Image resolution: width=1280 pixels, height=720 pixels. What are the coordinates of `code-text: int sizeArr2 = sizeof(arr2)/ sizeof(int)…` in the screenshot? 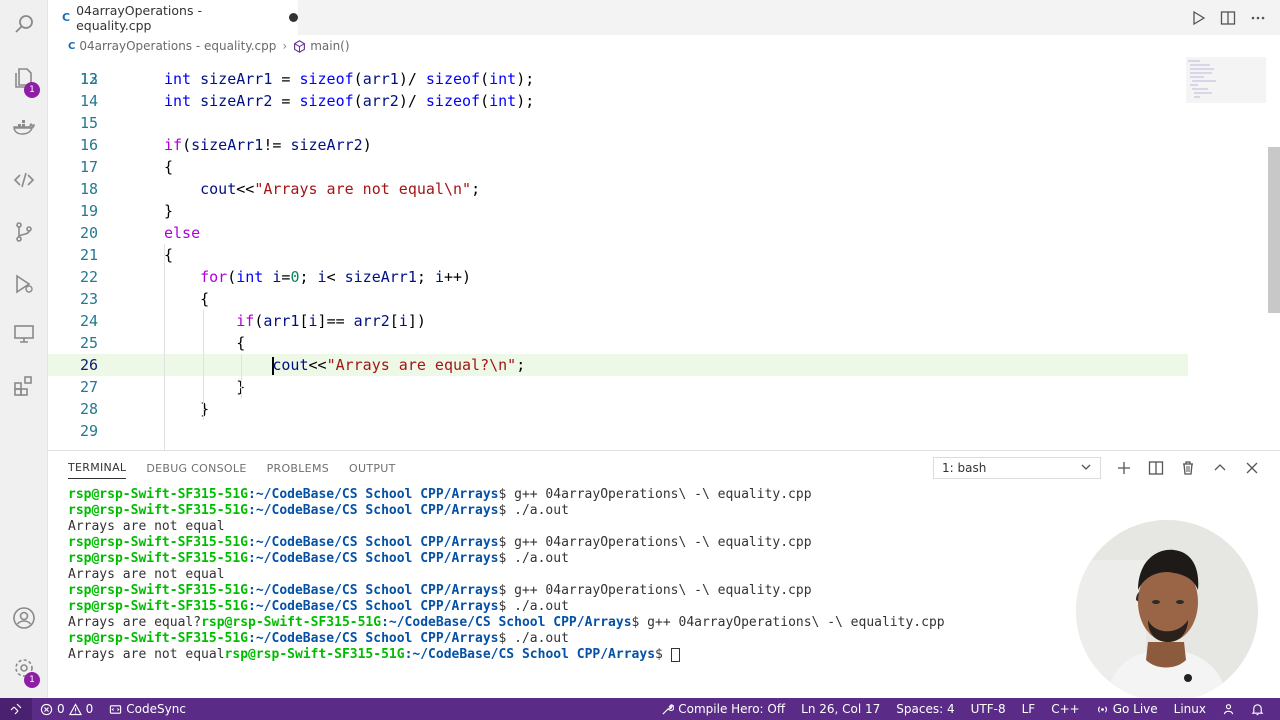 It's located at (349, 101).